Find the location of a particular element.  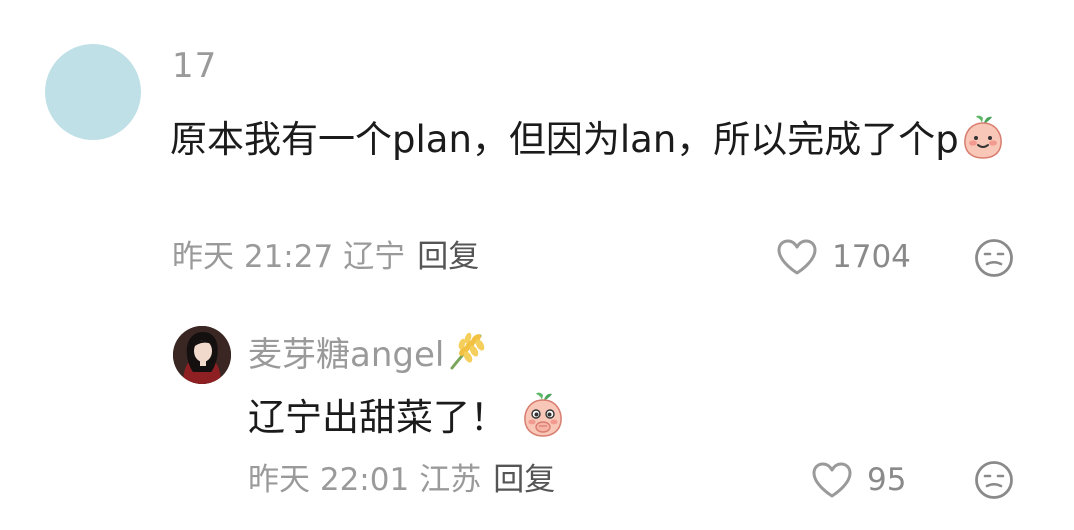

comment-meta: 昨天 21:27 辽宁 回复 is located at coordinates (325, 257).